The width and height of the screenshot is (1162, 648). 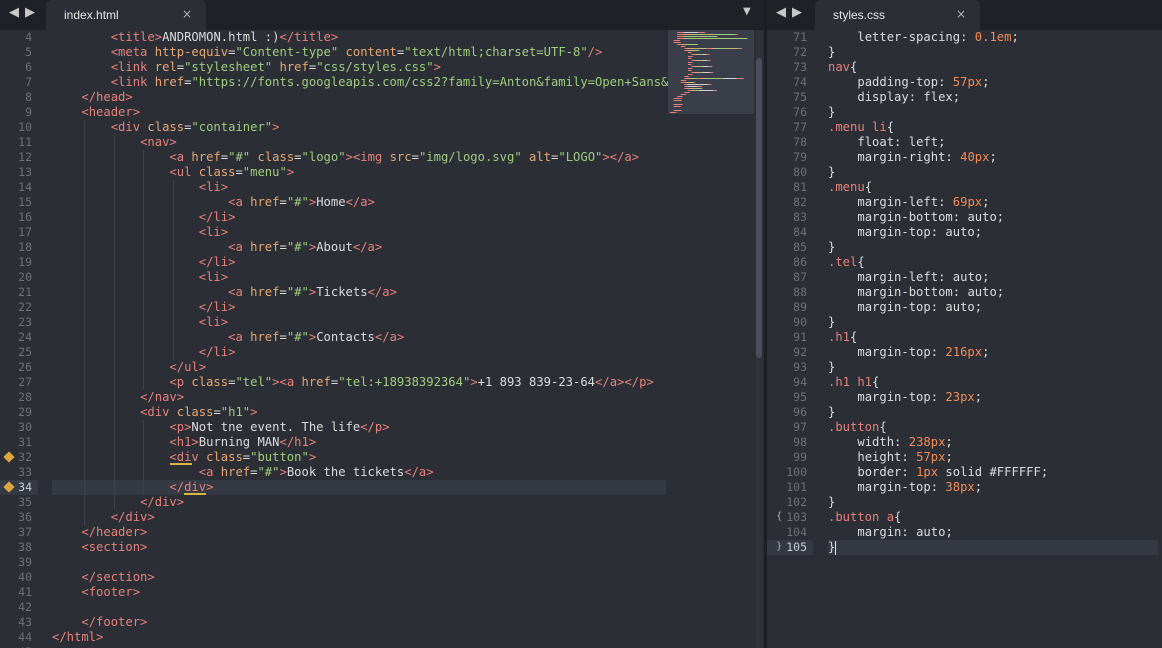 What do you see at coordinates (890, 532) in the screenshot?
I see `code-line: margin: auto;` at bounding box center [890, 532].